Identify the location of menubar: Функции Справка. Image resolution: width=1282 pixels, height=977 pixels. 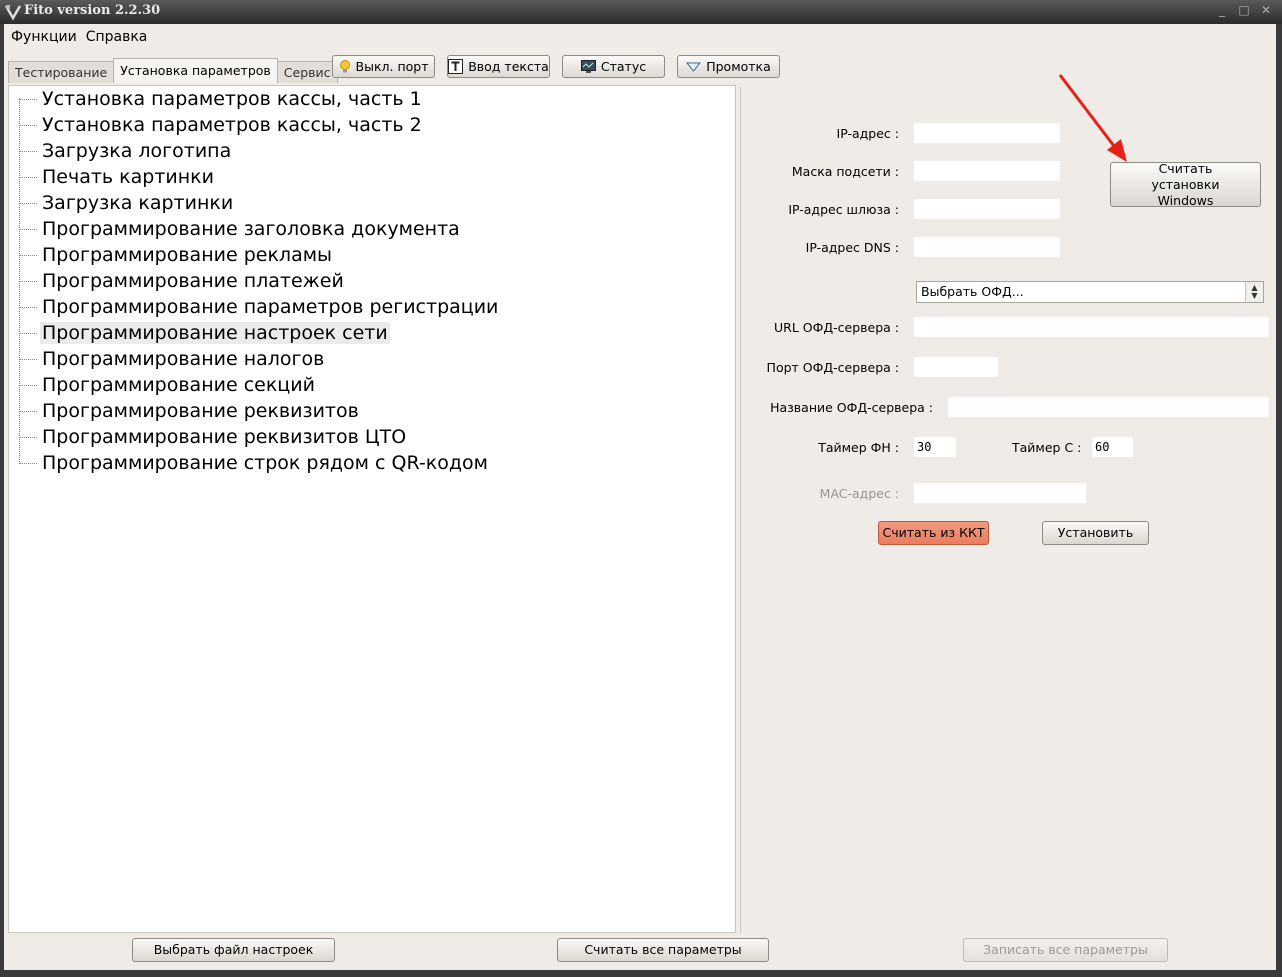
(78, 38).